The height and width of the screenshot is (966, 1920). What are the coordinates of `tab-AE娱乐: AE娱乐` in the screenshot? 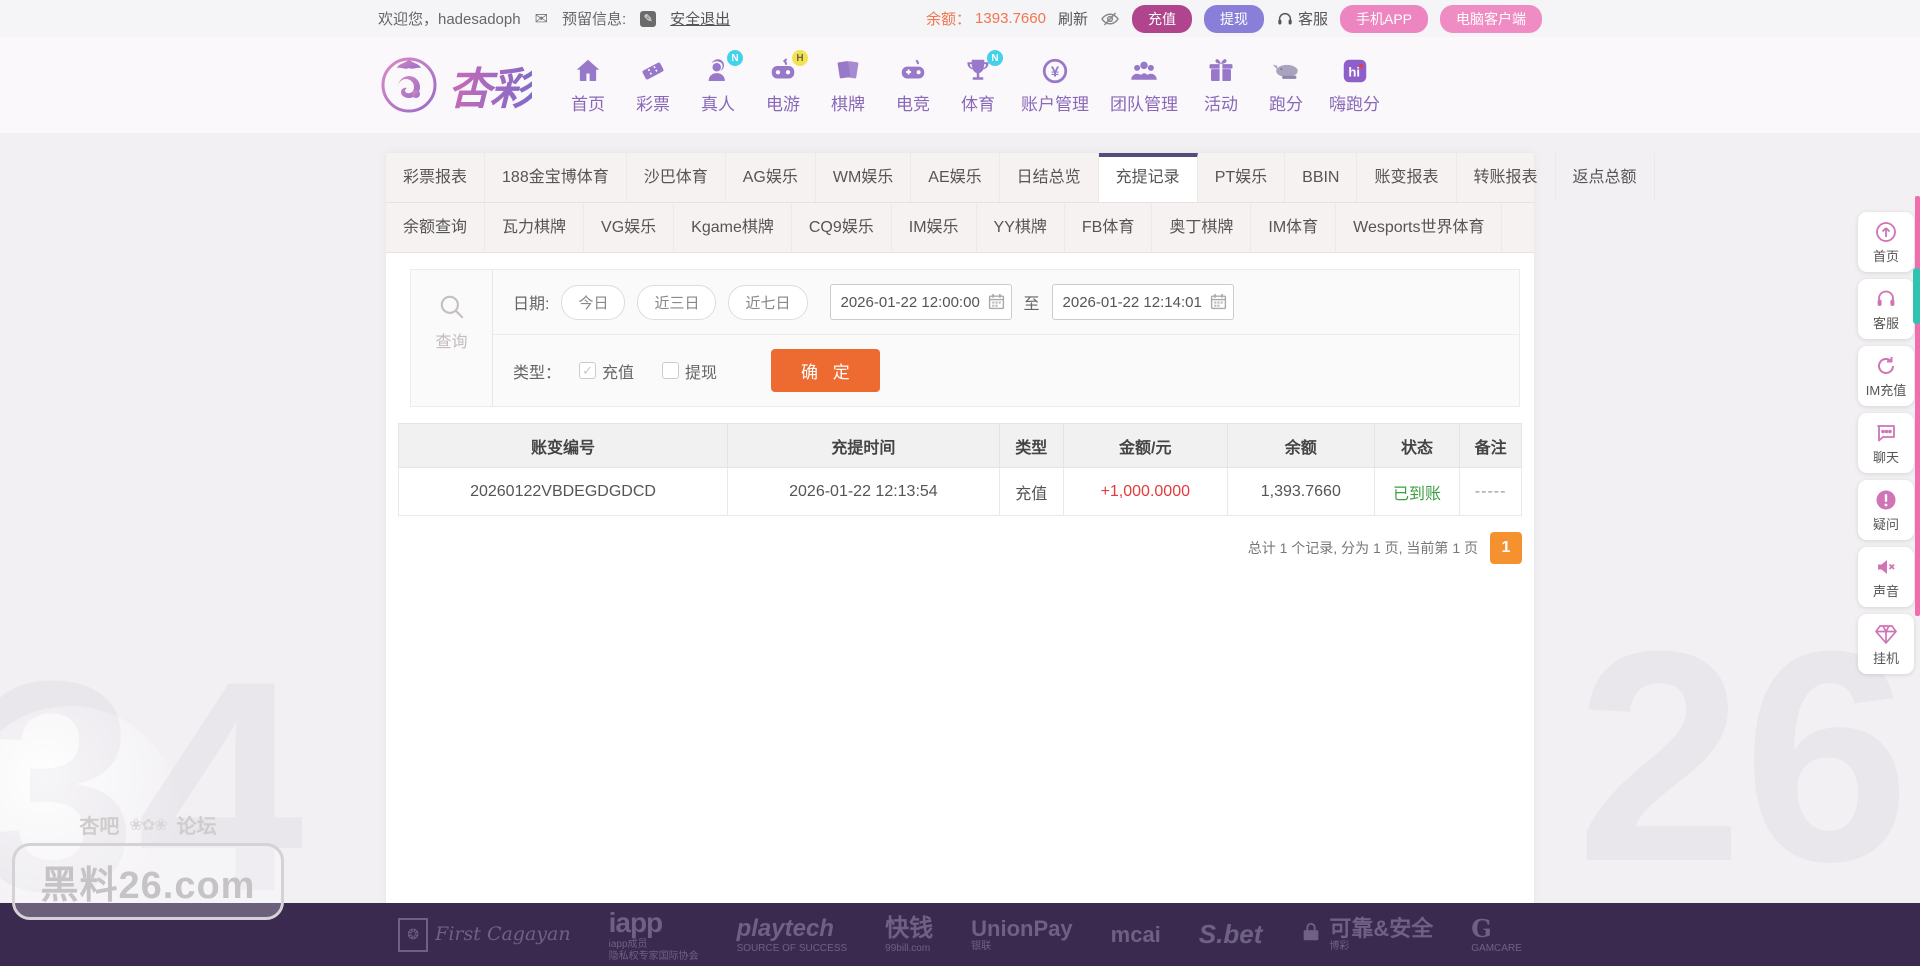 It's located at (955, 177).